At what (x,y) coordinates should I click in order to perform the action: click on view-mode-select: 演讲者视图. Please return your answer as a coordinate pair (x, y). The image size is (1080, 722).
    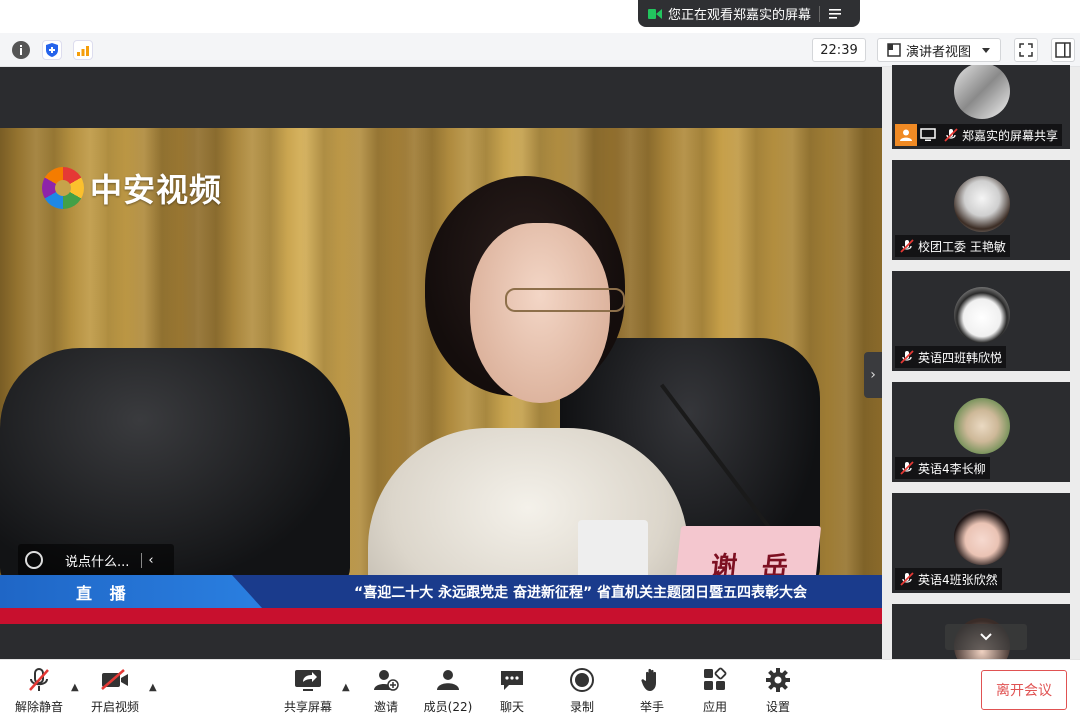
    Looking at the image, I should click on (939, 50).